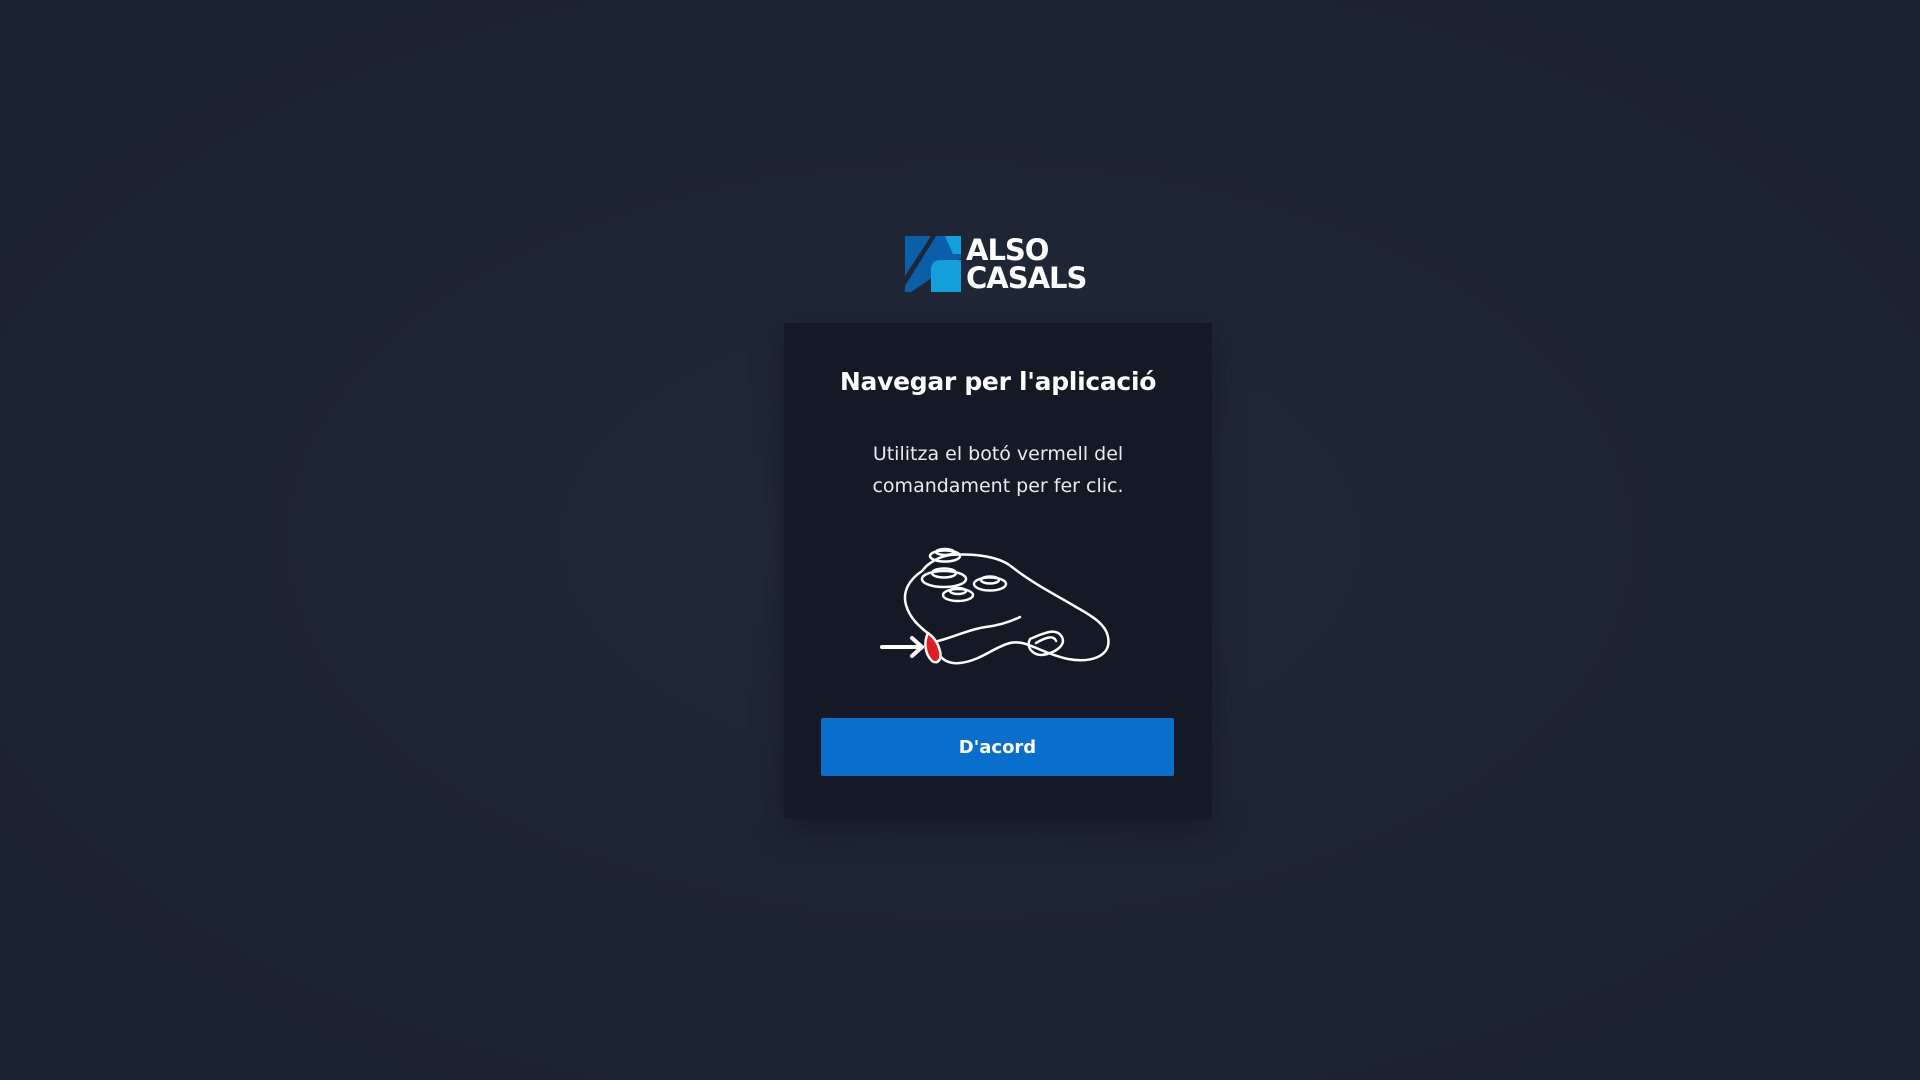  I want to click on brand-wordmark: ALSO CASALS, so click(1026, 264).